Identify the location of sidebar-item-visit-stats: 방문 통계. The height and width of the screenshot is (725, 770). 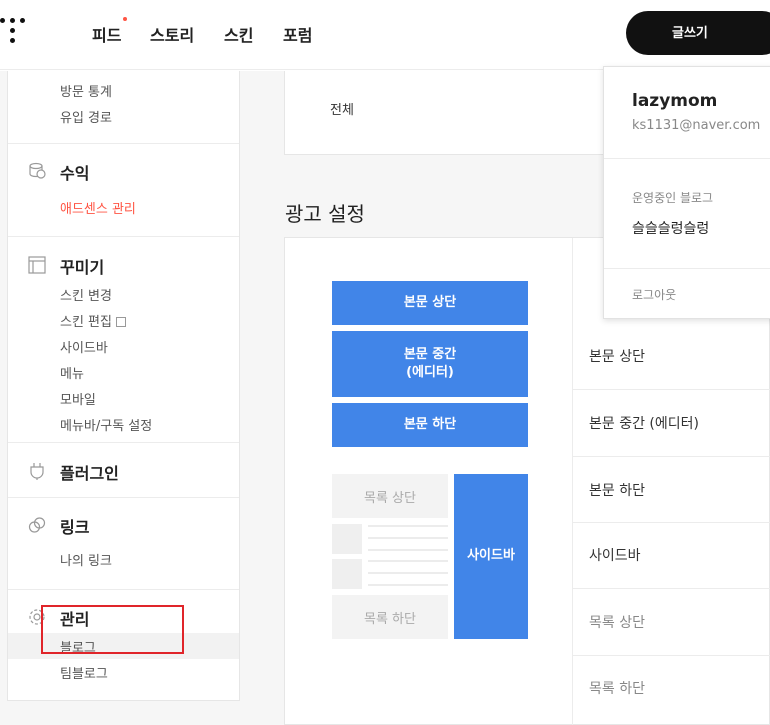
(86, 90).